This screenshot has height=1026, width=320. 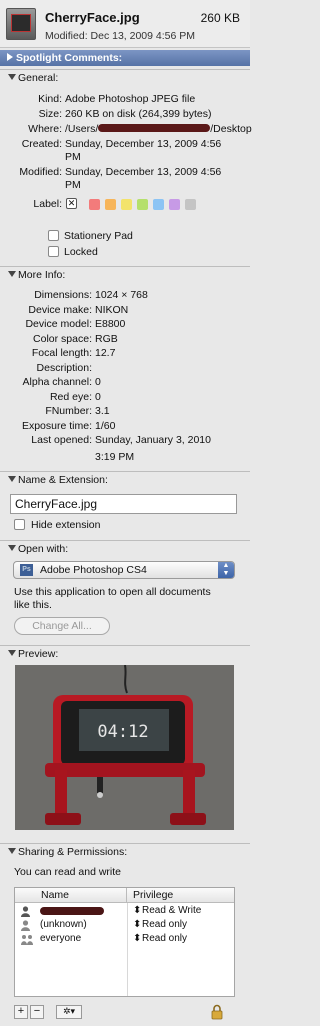 What do you see at coordinates (174, 204) in the screenshot?
I see `label-purple-swatch` at bounding box center [174, 204].